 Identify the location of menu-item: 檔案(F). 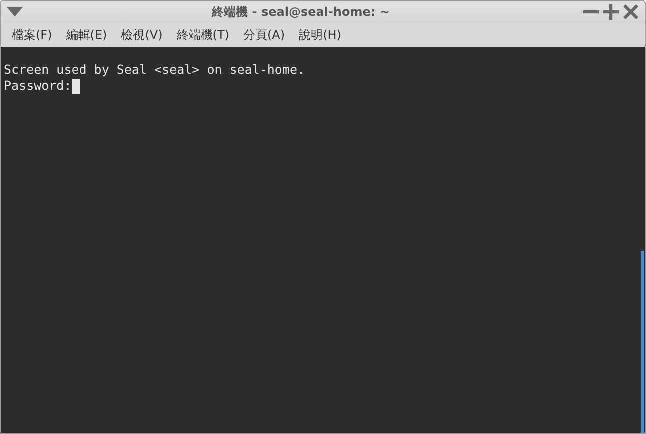
(32, 35).